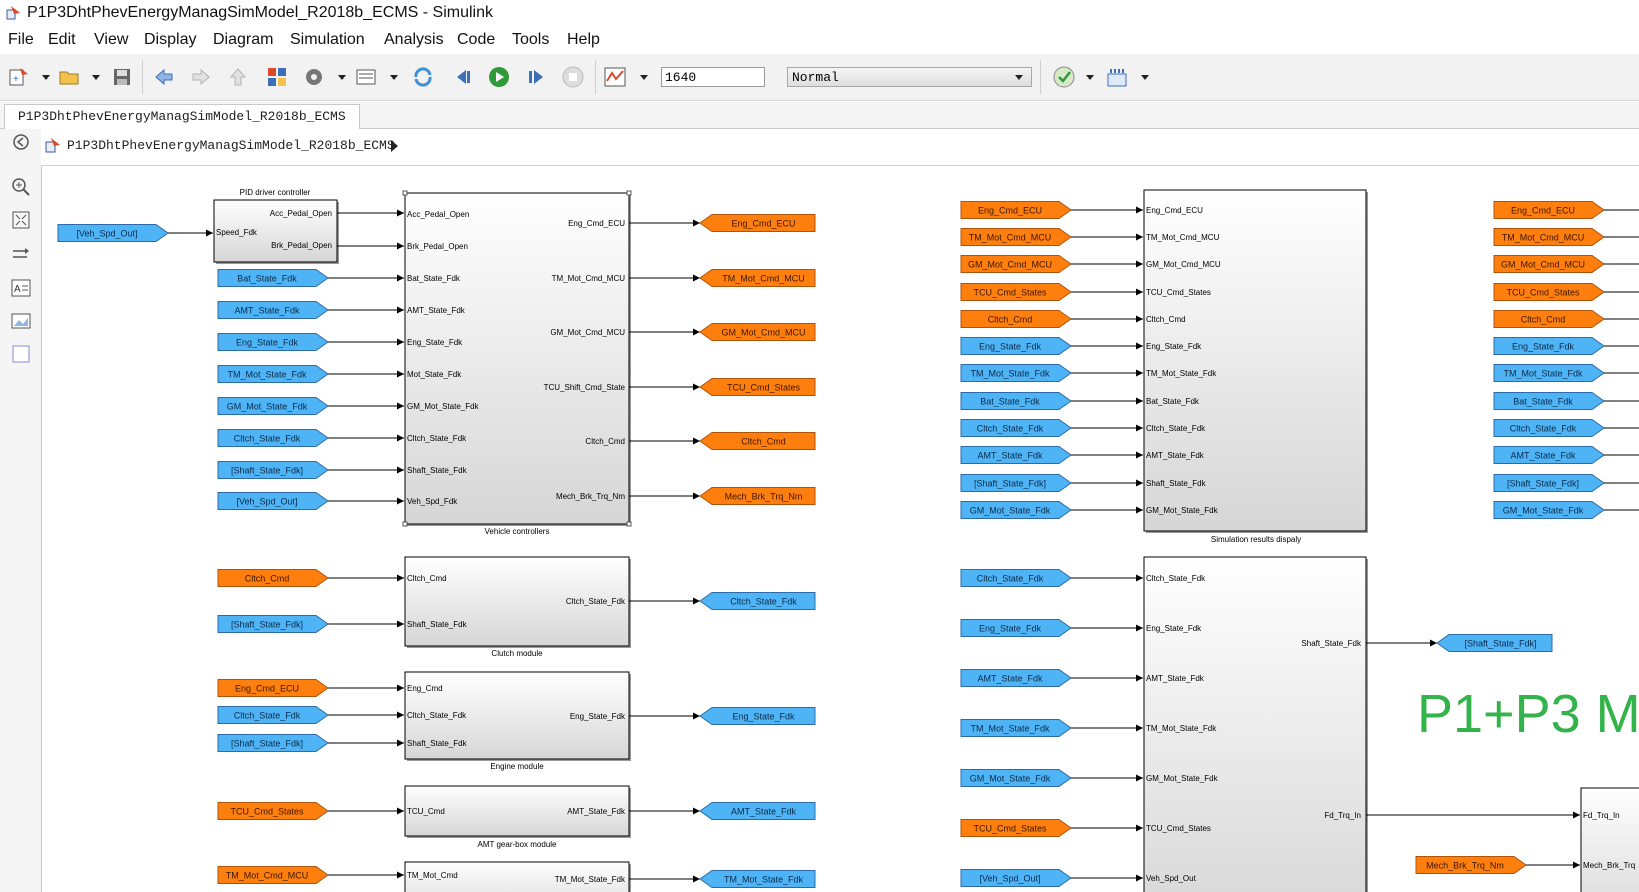 This screenshot has width=1639, height=892. I want to click on stop-time-input: 1640, so click(713, 77).